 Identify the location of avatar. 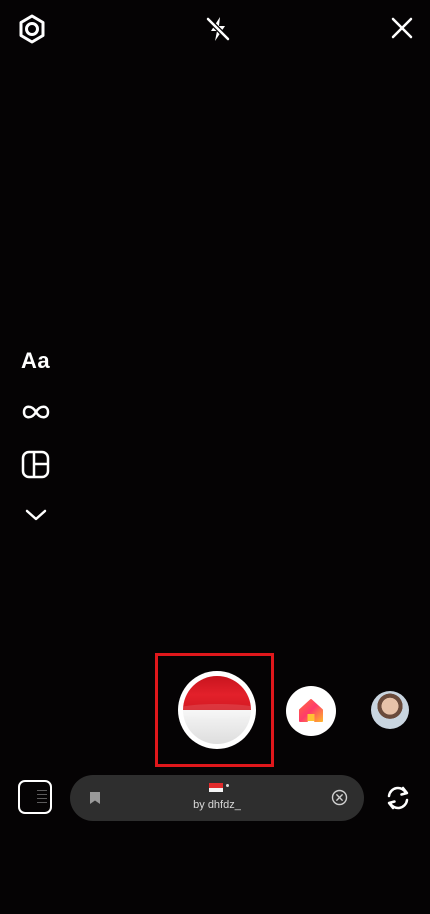
(390, 710).